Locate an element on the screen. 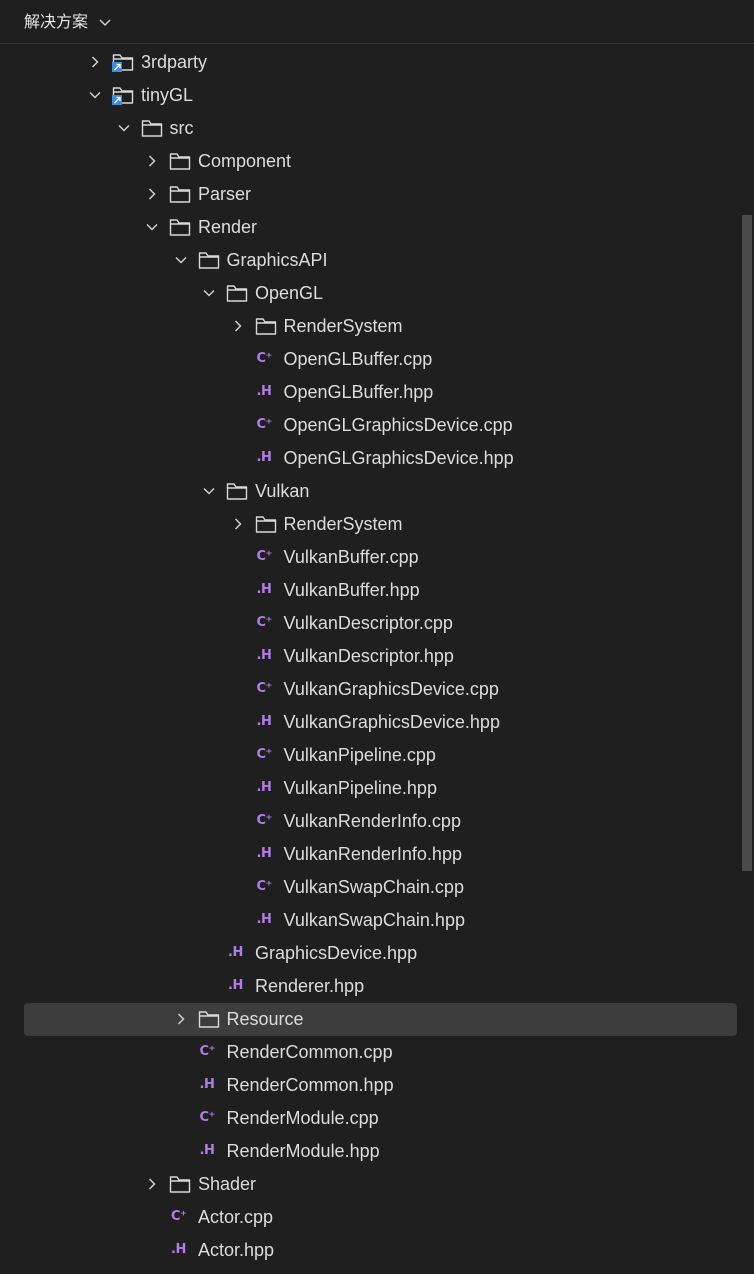 The width and height of the screenshot is (754, 1274). tree-file-row: C⁺ VulkanRenderInfo.cpp is located at coordinates (377, 821).